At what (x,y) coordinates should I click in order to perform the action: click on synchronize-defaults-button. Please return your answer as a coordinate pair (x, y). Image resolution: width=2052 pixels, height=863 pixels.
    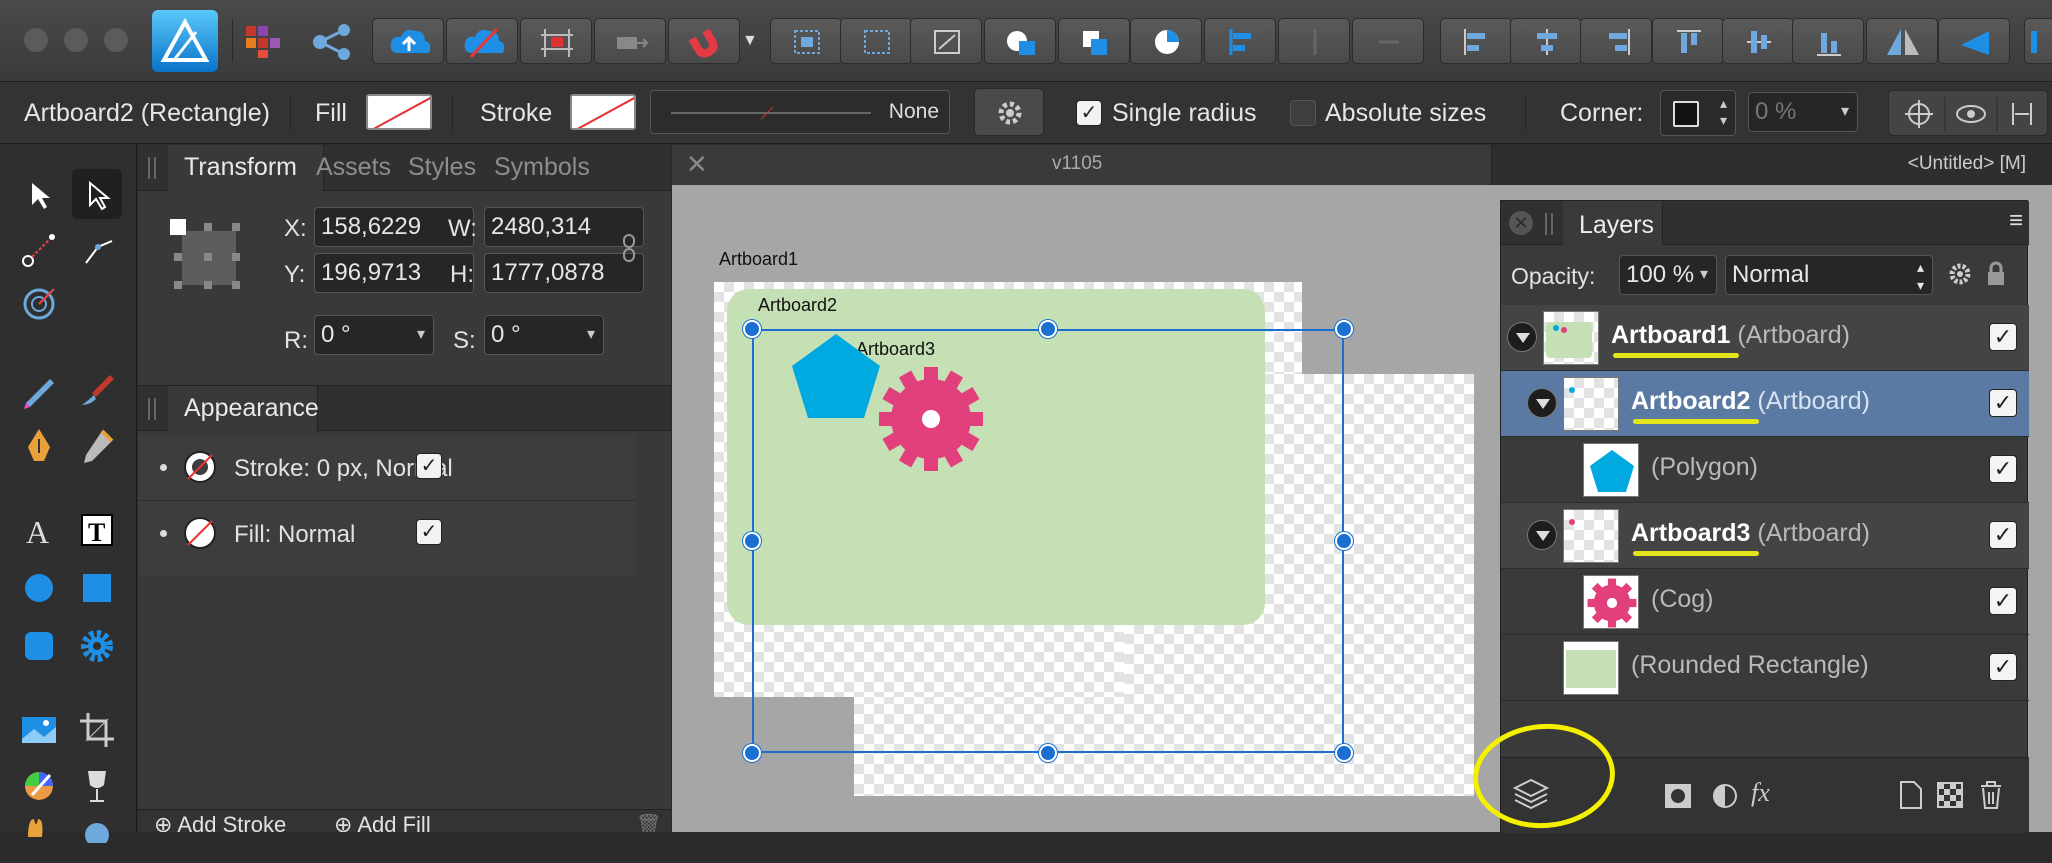
    Looking at the image, I should click on (408, 41).